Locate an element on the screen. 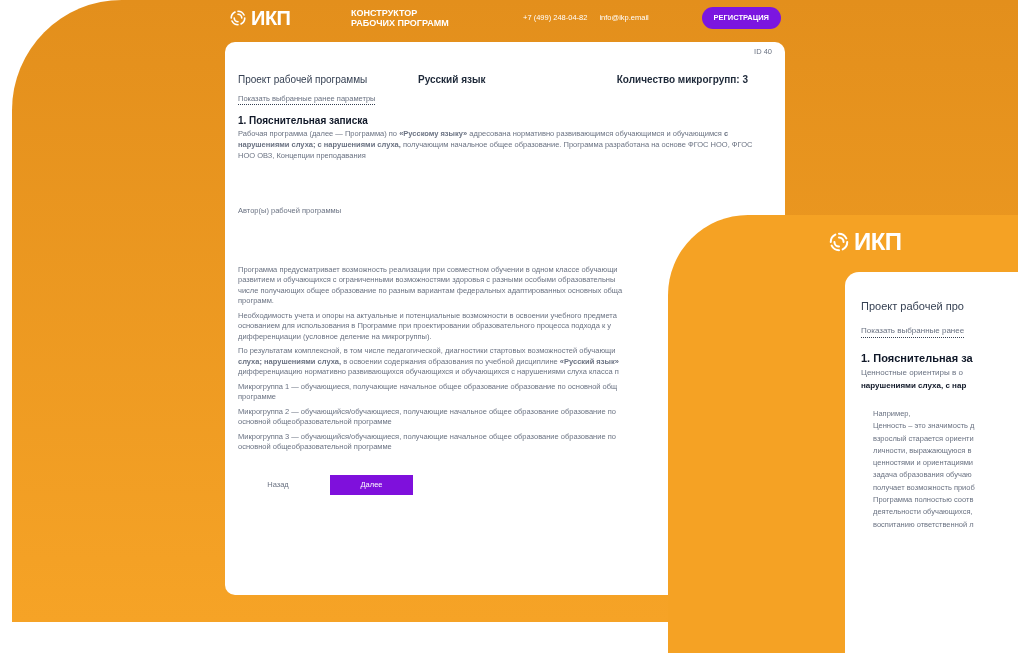 This screenshot has width=1018, height=653. subject-label: Русский язык is located at coordinates (452, 80).